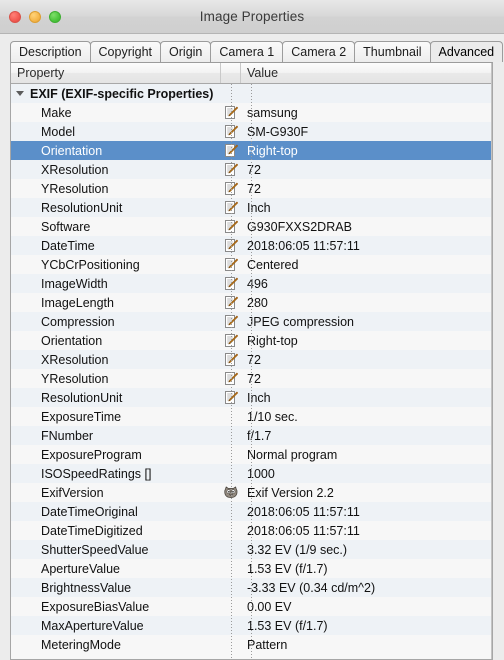 This screenshot has height=660, width=504. Describe the element at coordinates (251, 549) in the screenshot. I see `table-row: ShutterSpeedValue 3.32 EV (1/9 sec.)` at that location.